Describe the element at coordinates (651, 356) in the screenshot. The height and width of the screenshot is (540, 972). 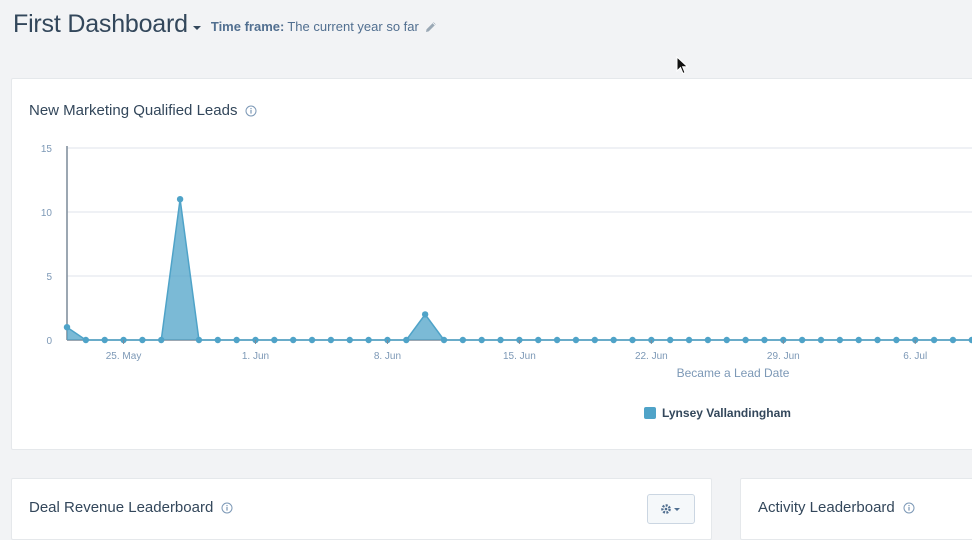
I see `x-tick-label: 22. Jun` at that location.